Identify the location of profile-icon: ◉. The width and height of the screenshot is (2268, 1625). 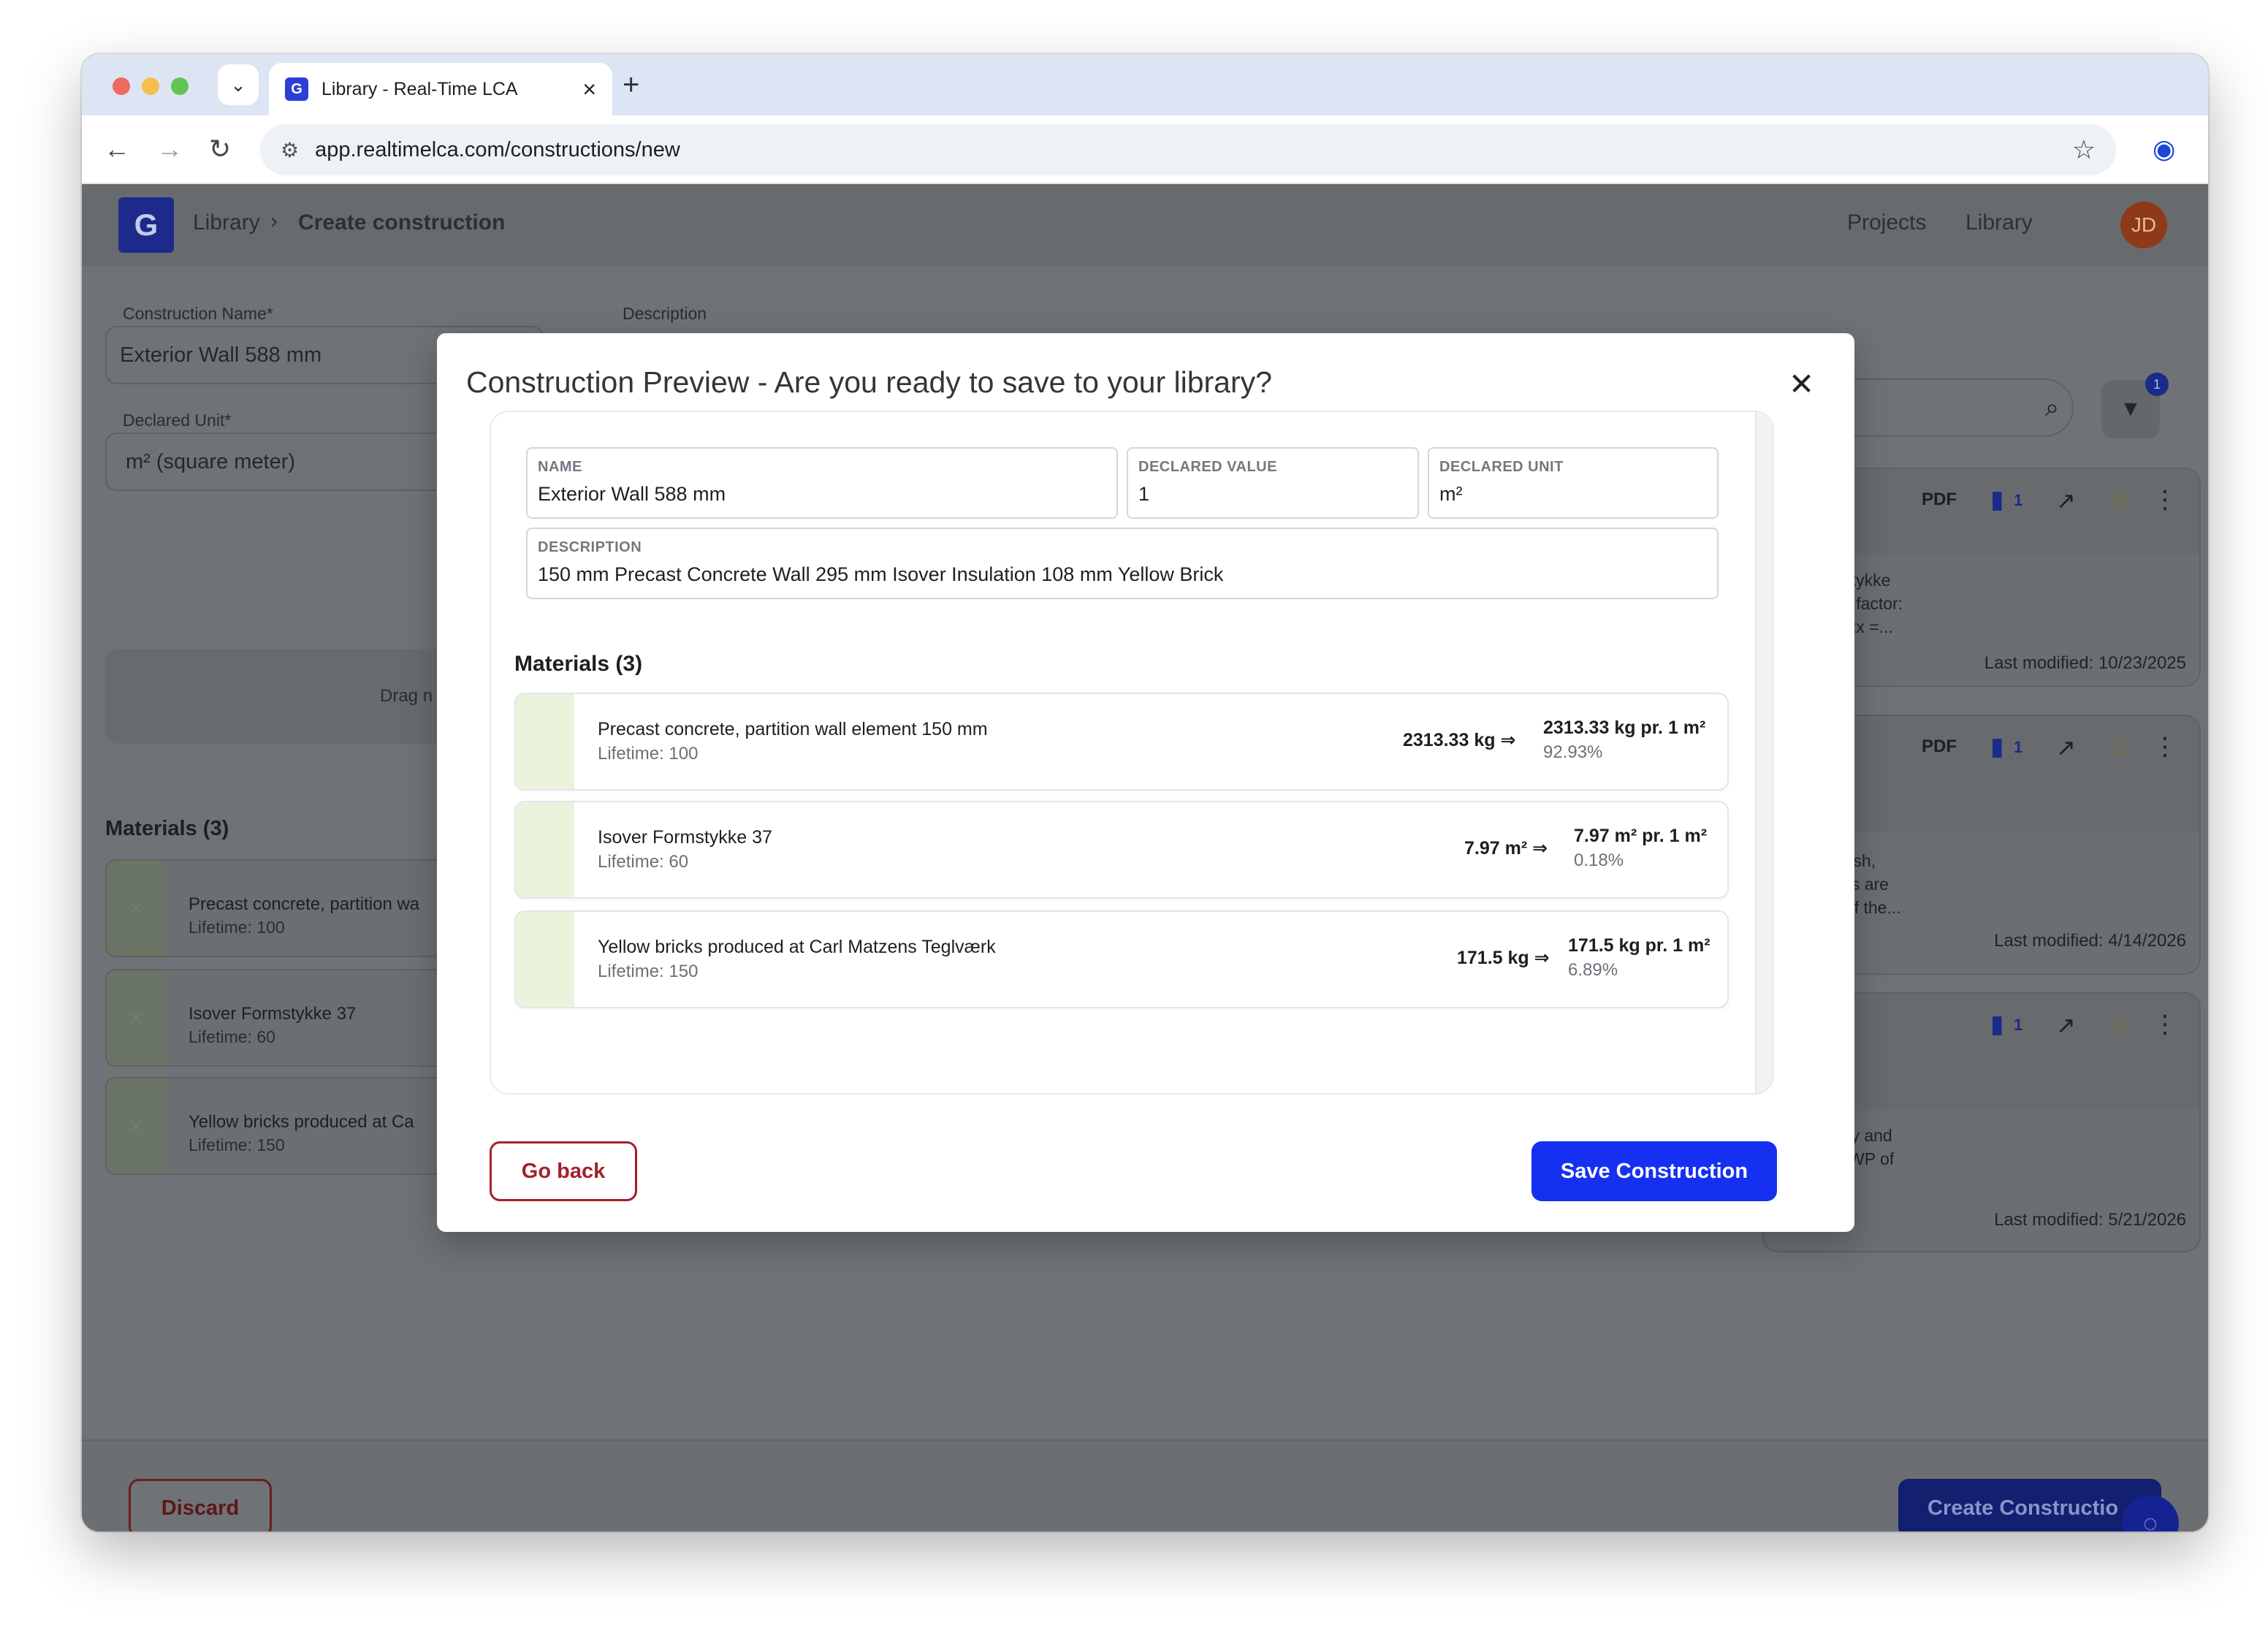
(2164, 149).